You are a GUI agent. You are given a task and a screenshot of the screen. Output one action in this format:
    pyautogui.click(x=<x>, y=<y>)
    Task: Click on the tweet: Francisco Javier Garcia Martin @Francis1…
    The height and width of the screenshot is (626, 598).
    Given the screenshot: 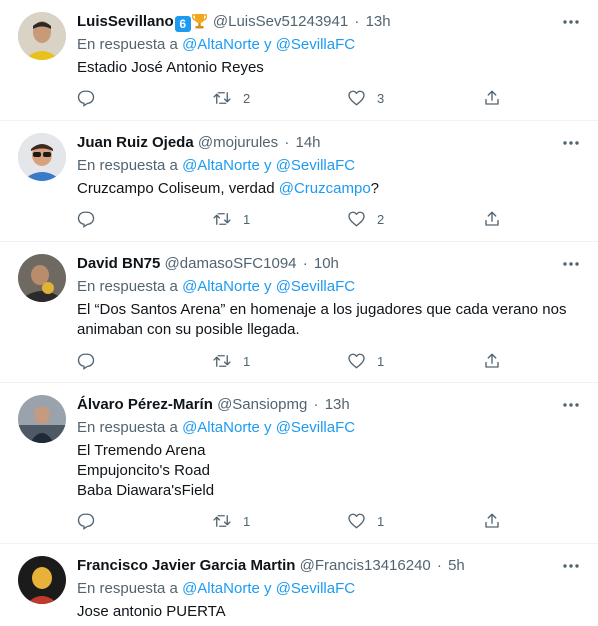 What is the action you would take?
    pyautogui.click(x=299, y=585)
    